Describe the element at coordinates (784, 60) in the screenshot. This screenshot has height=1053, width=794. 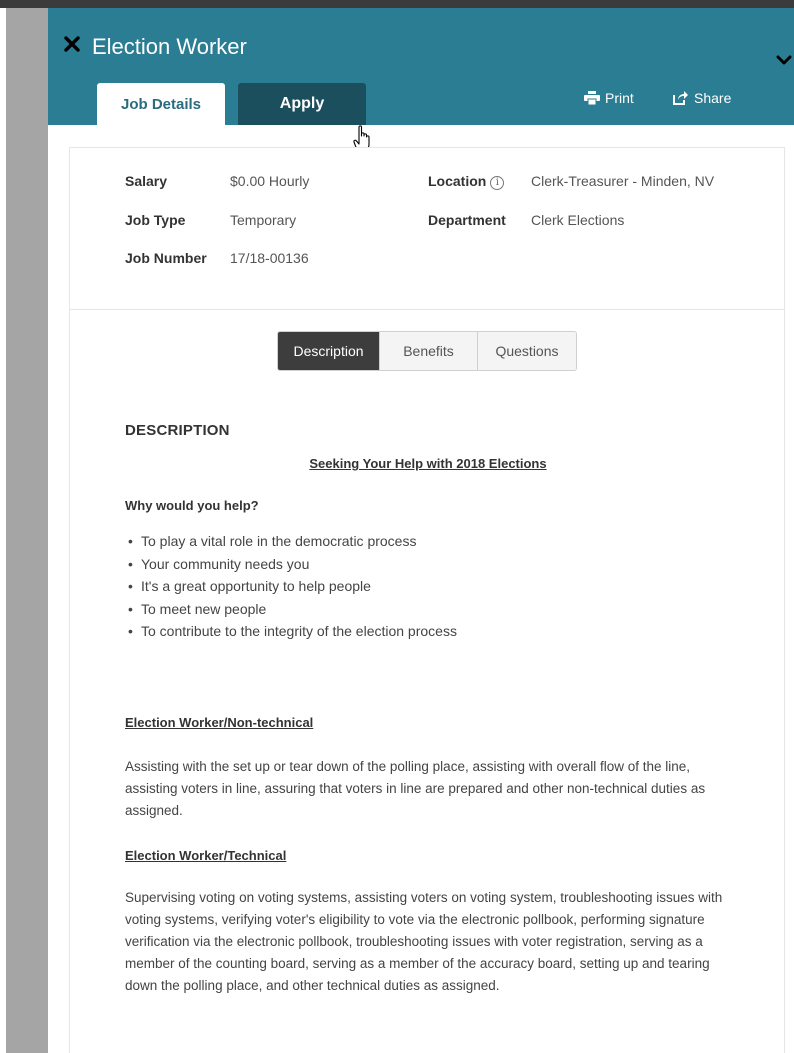
I see `chevron-down-icon` at that location.